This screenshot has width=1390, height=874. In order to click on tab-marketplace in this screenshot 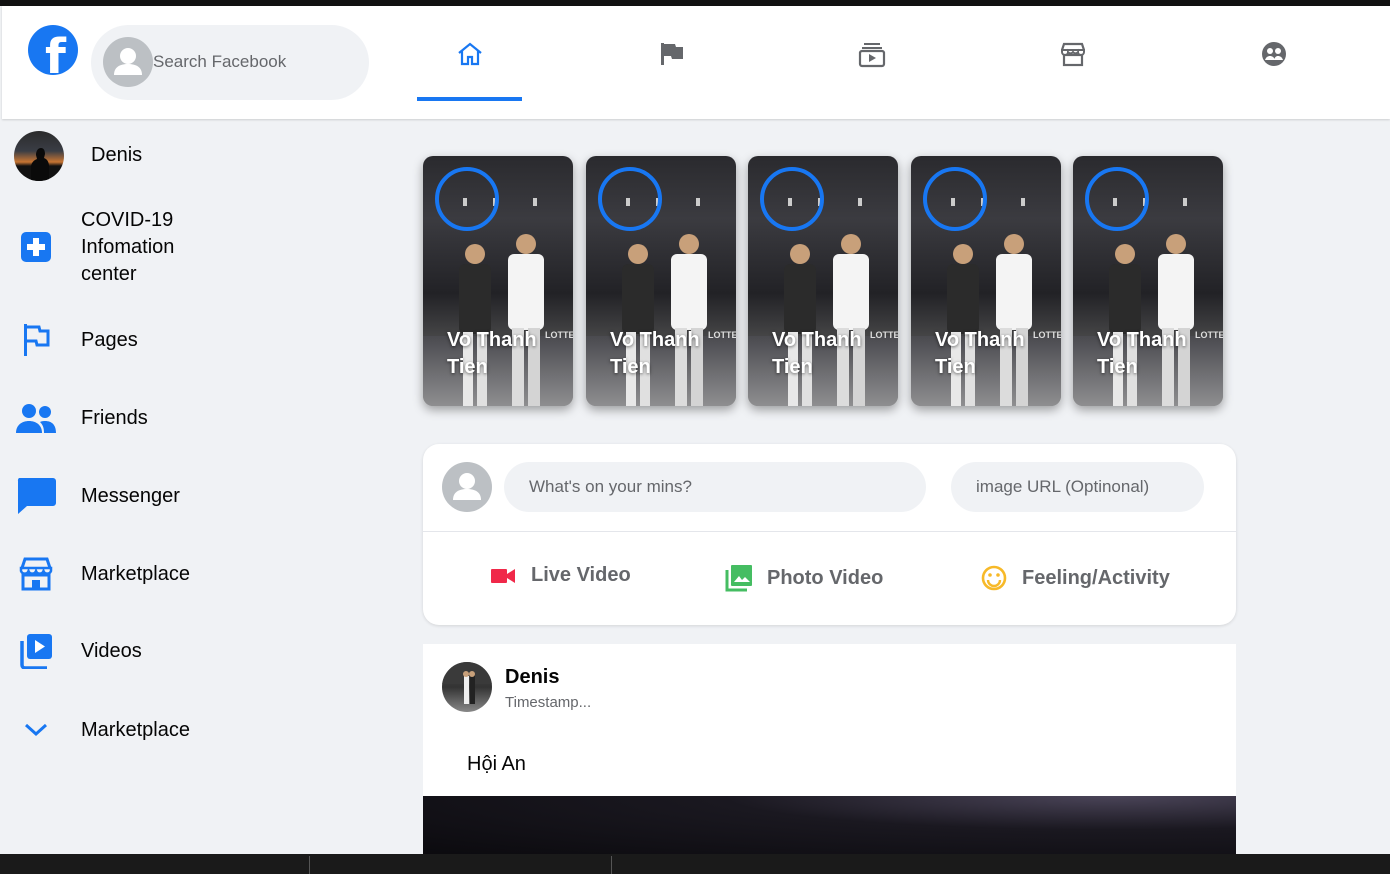, I will do `click(1072, 53)`.